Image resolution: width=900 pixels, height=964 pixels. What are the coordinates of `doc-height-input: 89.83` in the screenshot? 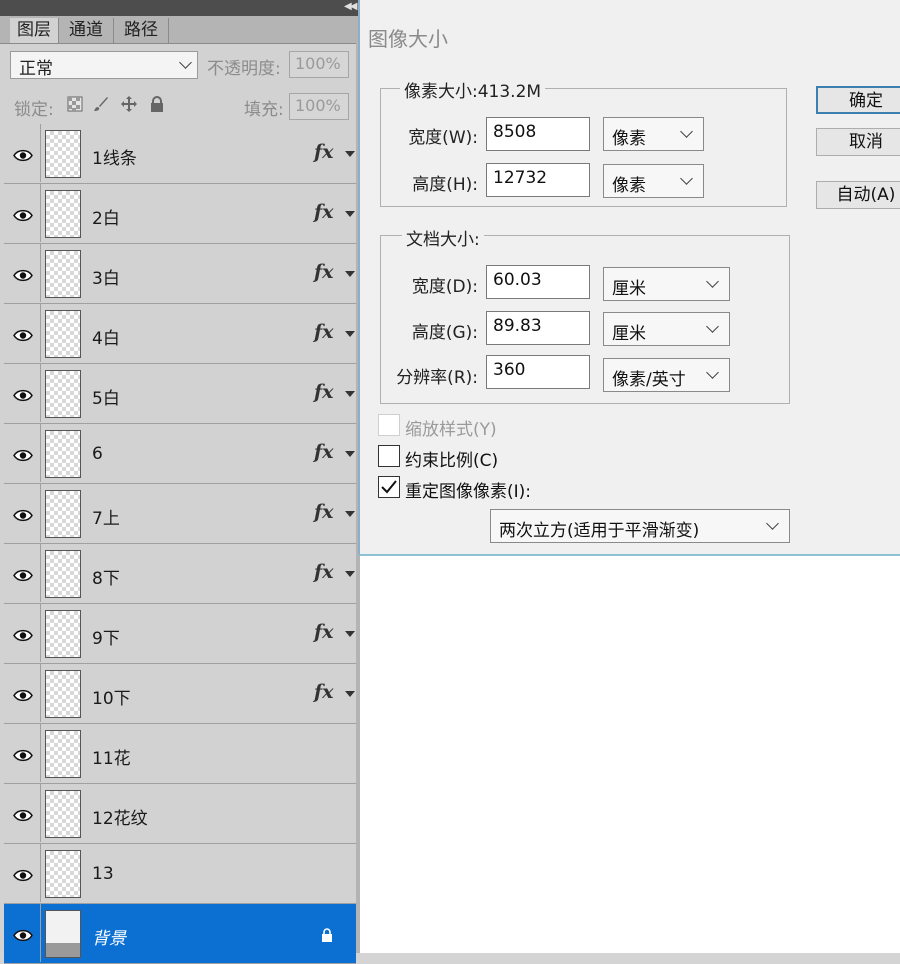 It's located at (538, 328).